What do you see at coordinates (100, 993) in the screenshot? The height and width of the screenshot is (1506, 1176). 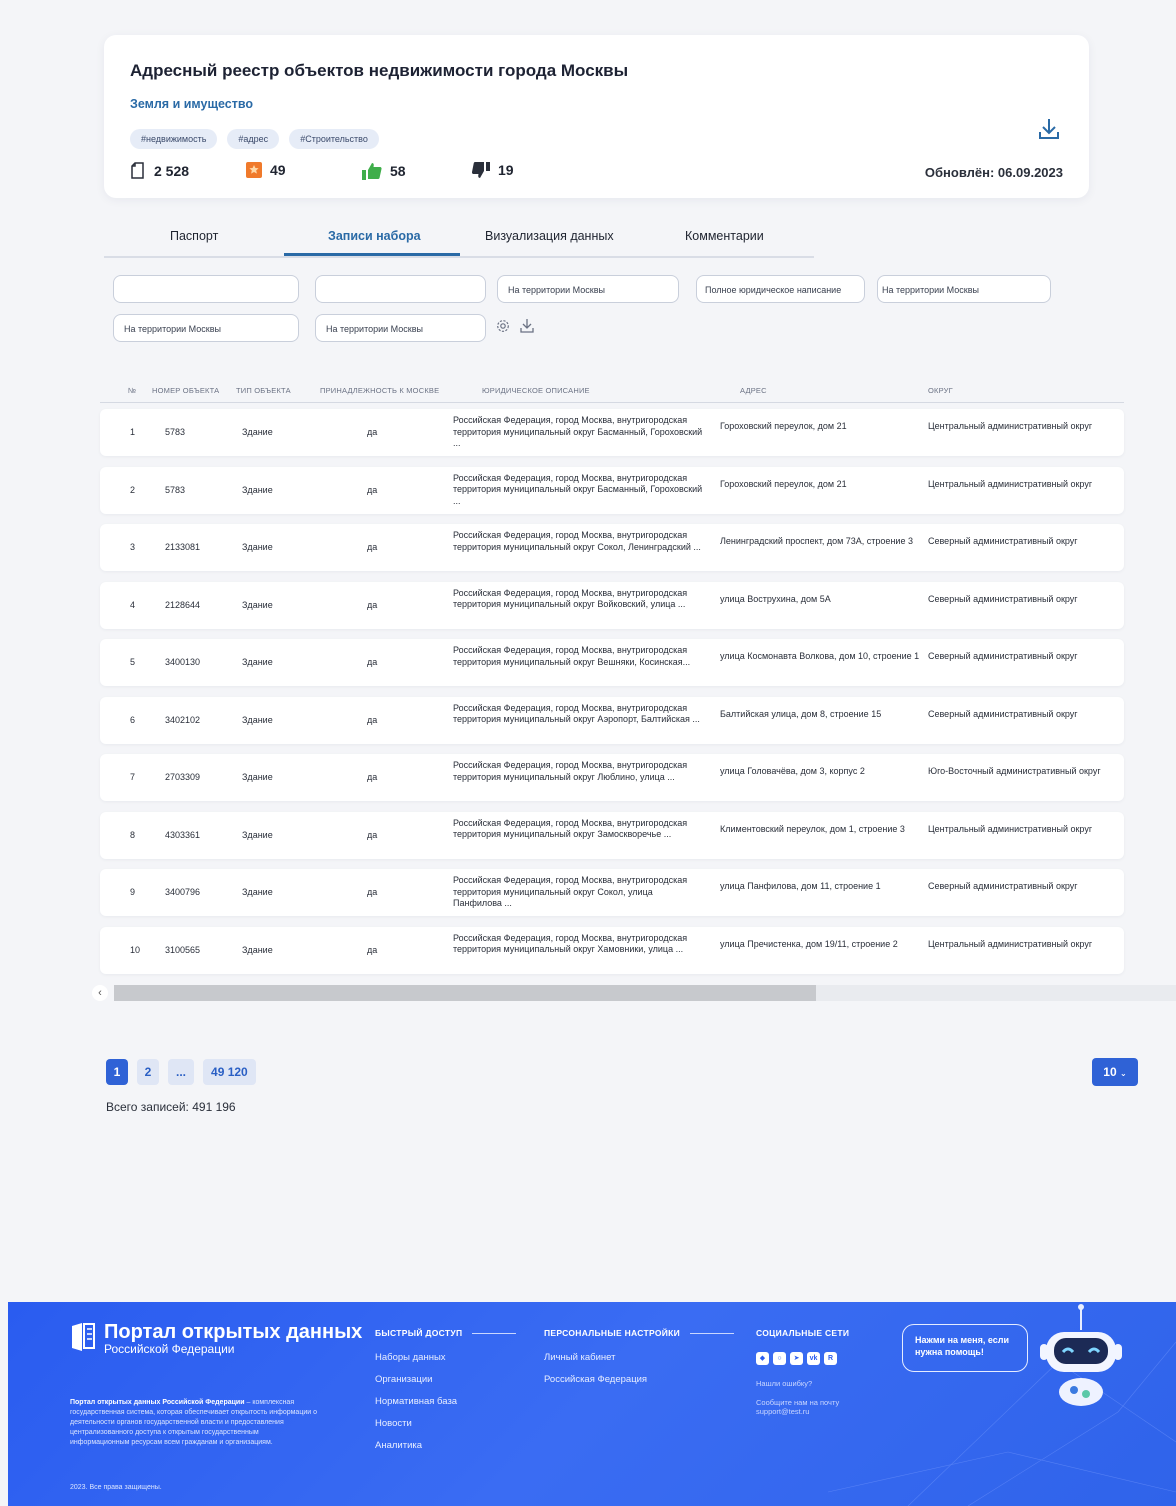 I see `scroll-left-icon: ‹` at bounding box center [100, 993].